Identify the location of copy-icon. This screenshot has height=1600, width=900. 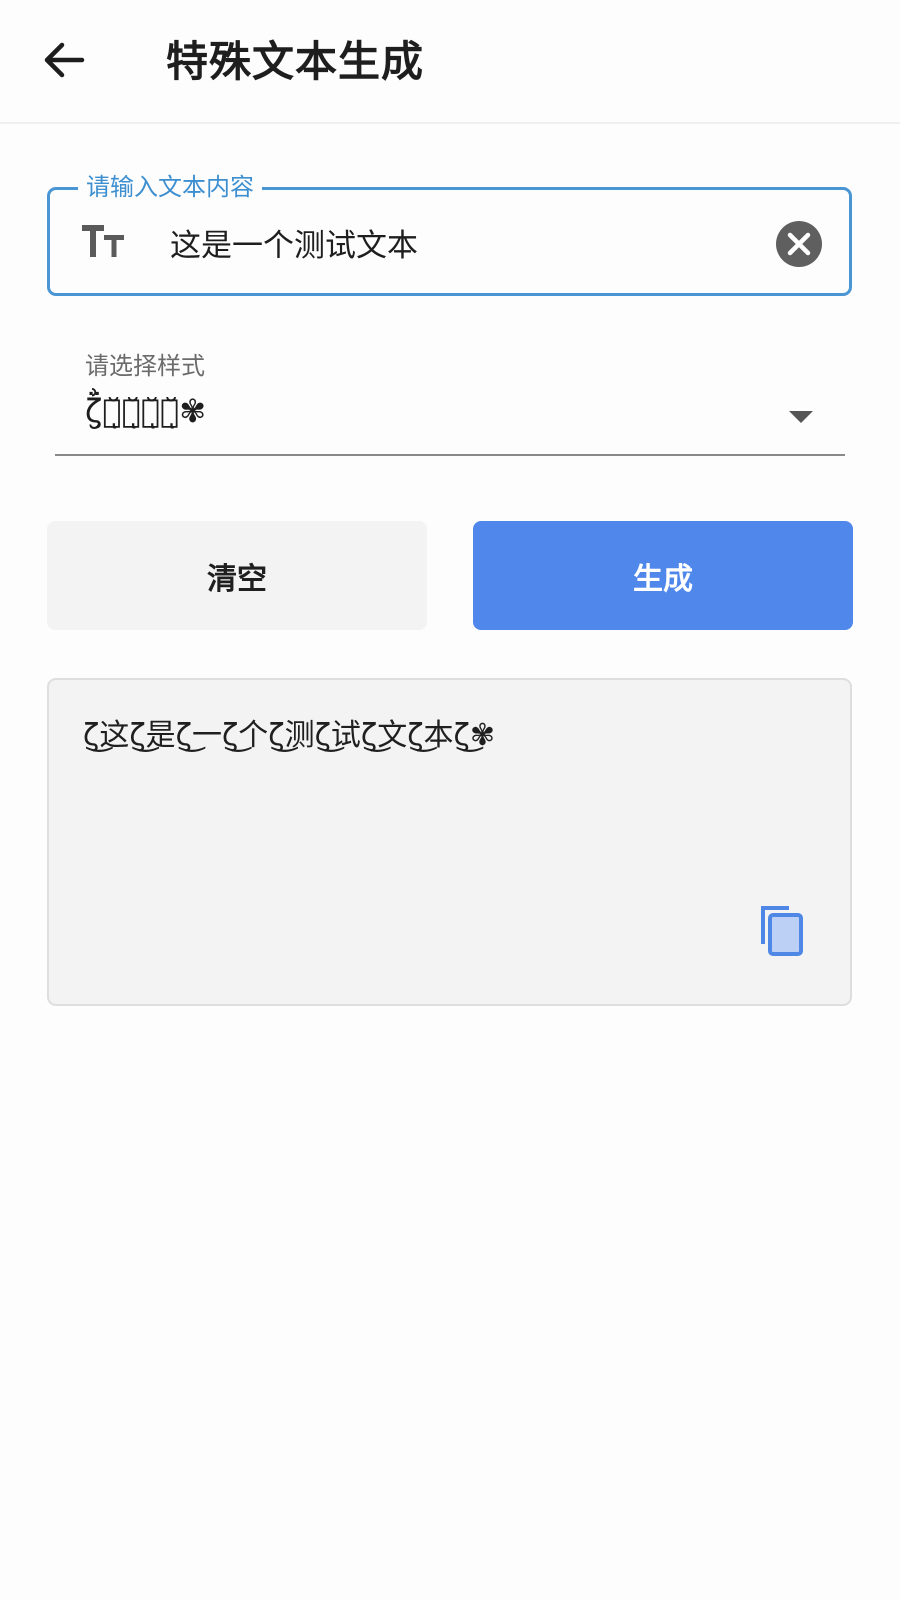
(780, 929).